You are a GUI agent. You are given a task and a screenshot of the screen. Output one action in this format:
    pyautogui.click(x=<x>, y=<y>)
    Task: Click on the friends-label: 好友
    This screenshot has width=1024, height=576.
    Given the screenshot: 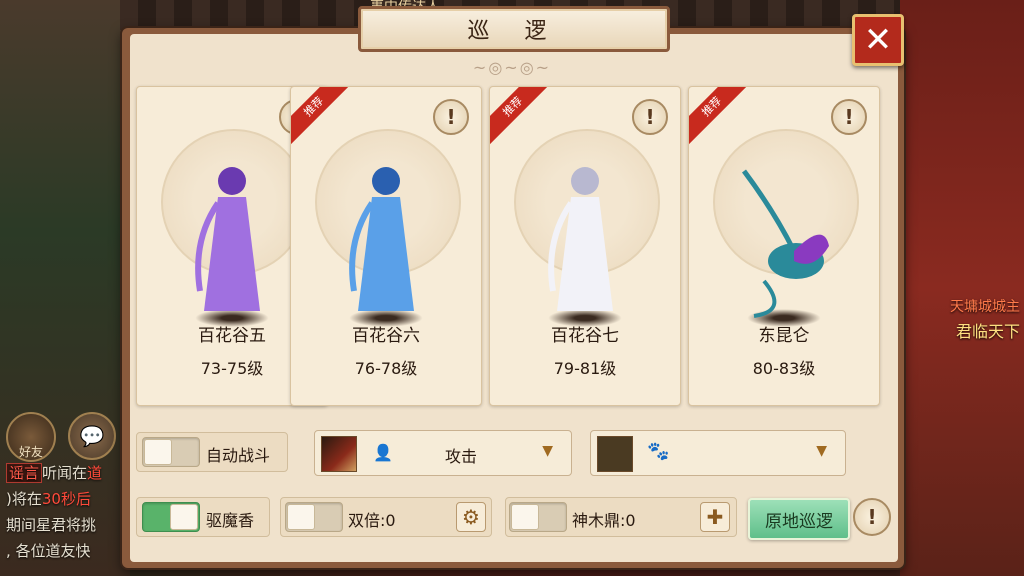 What is the action you would take?
    pyautogui.click(x=30, y=452)
    